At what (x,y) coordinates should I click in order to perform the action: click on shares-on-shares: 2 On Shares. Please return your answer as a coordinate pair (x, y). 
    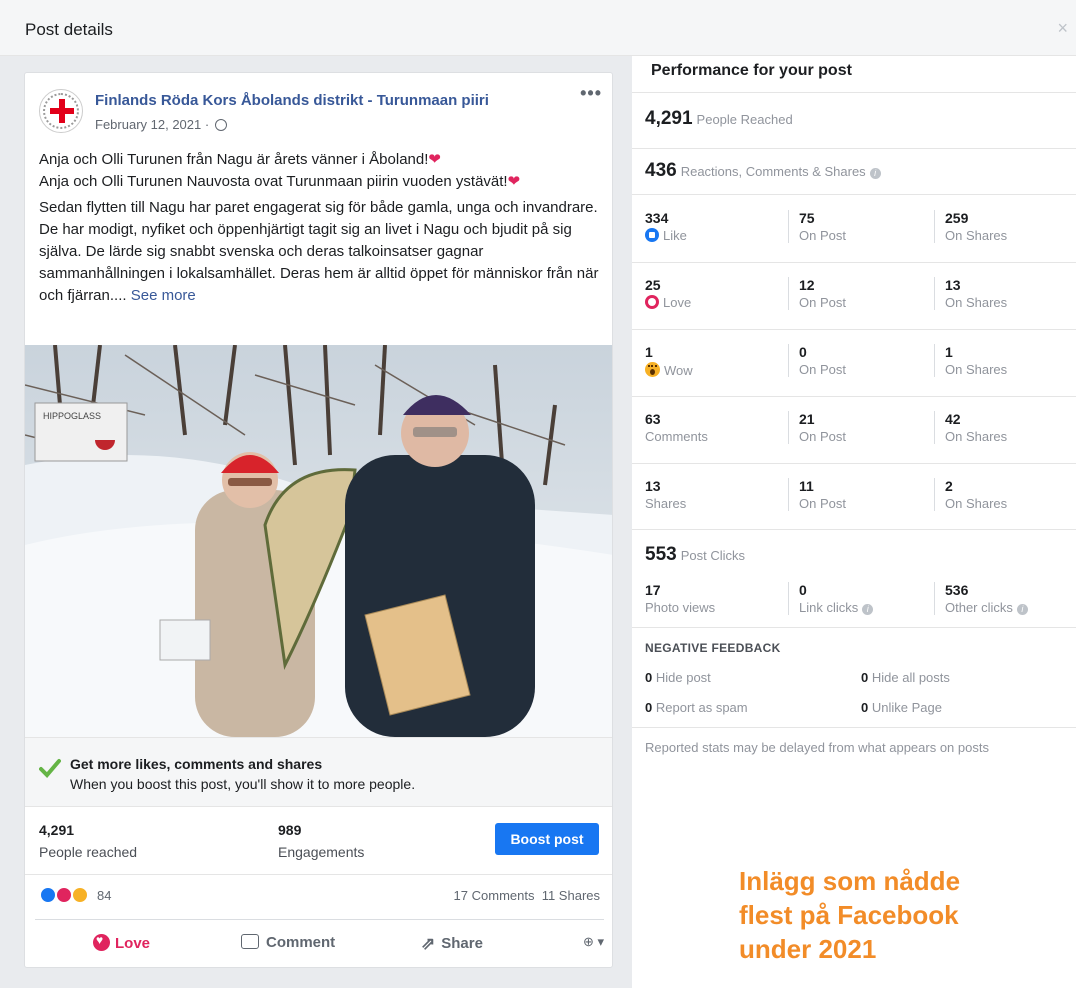
    Looking at the image, I should click on (970, 494).